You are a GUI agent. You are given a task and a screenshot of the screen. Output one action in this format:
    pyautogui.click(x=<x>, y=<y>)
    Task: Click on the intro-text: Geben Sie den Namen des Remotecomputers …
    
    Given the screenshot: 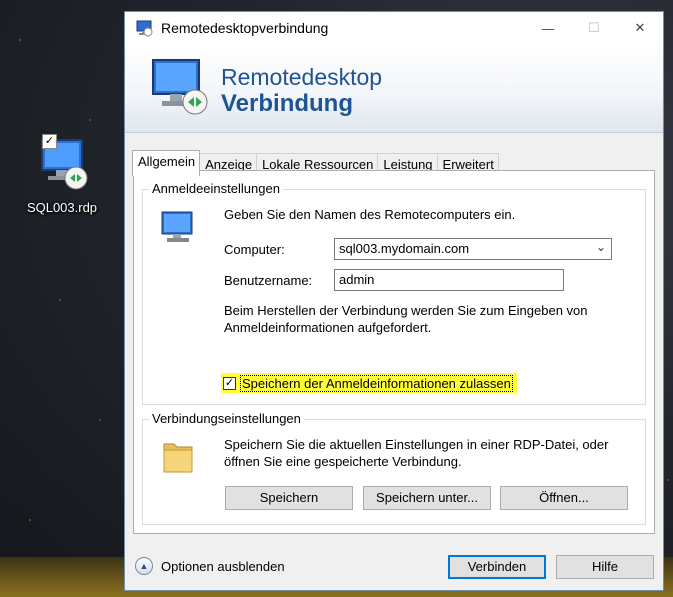 What is the action you would take?
    pyautogui.click(x=370, y=214)
    